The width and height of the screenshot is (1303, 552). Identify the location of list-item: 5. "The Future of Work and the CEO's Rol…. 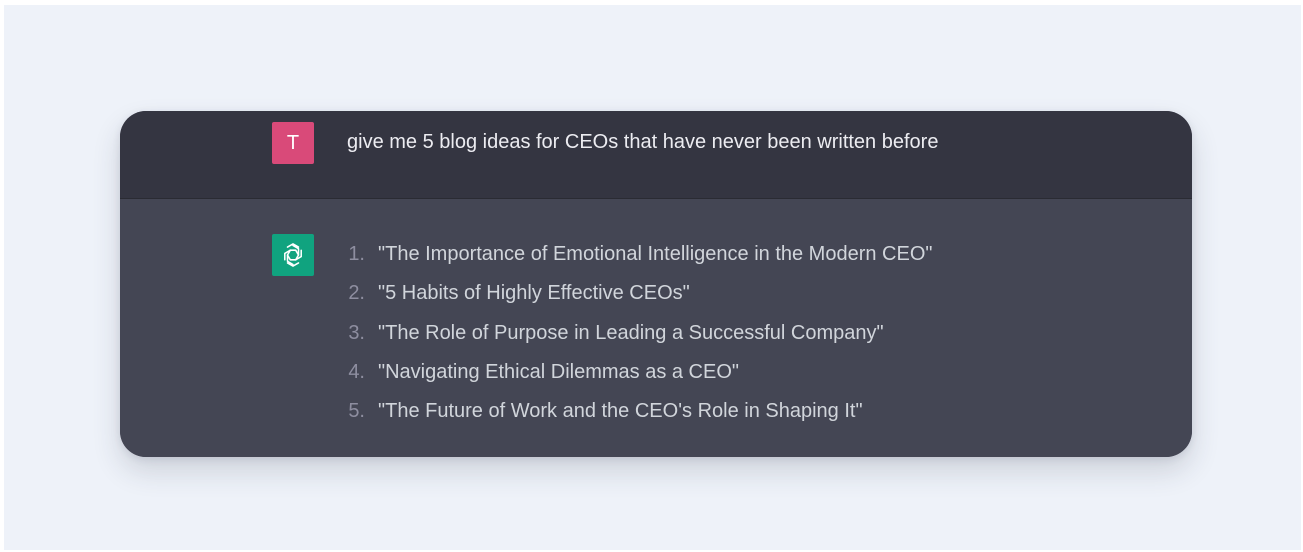
(635, 416).